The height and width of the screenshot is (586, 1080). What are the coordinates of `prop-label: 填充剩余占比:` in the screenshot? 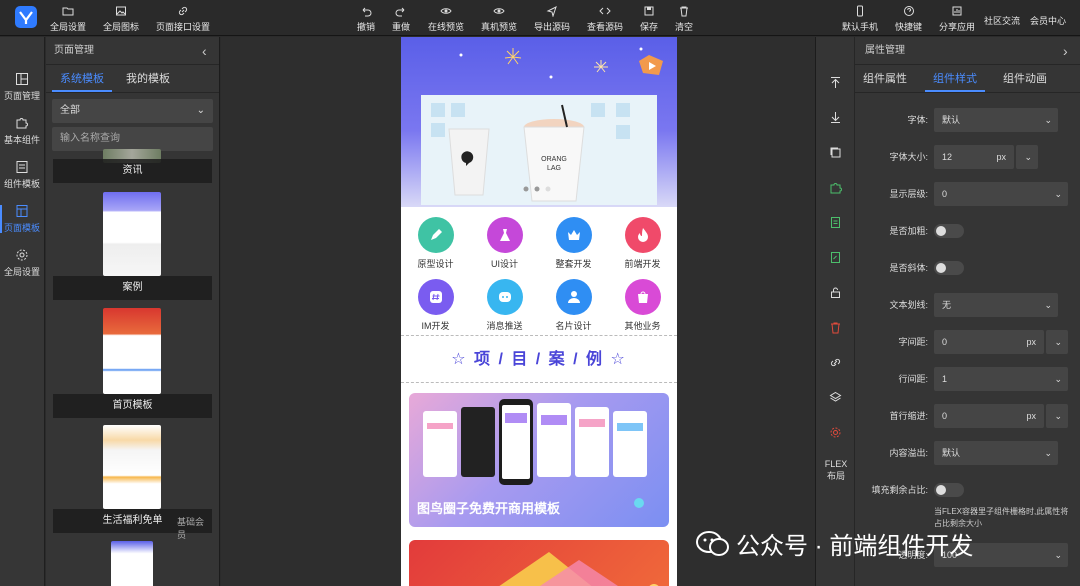 It's located at (899, 490).